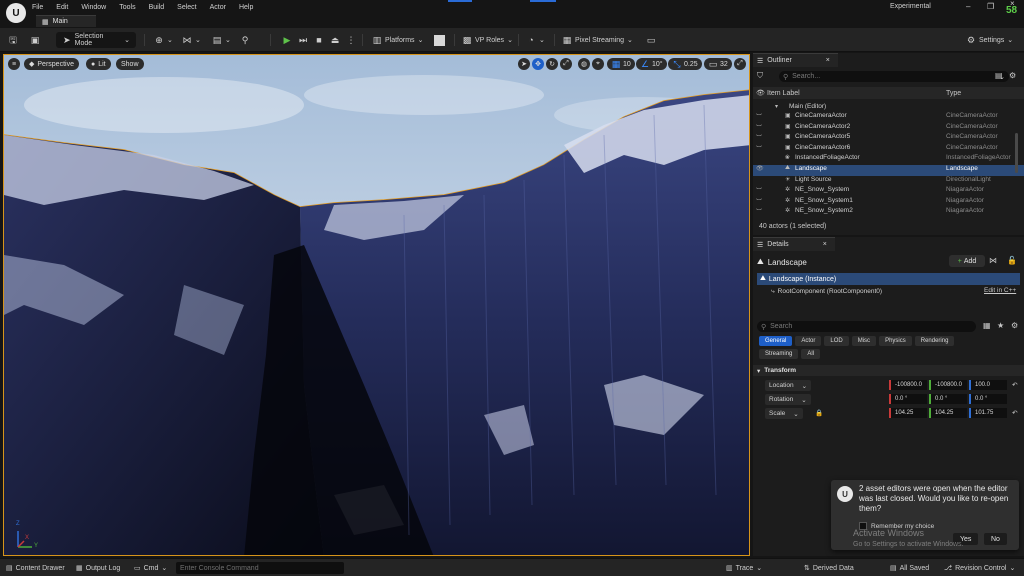  I want to click on outliner-row: 👁 ⛰ Landscape Landscape, so click(888, 170).